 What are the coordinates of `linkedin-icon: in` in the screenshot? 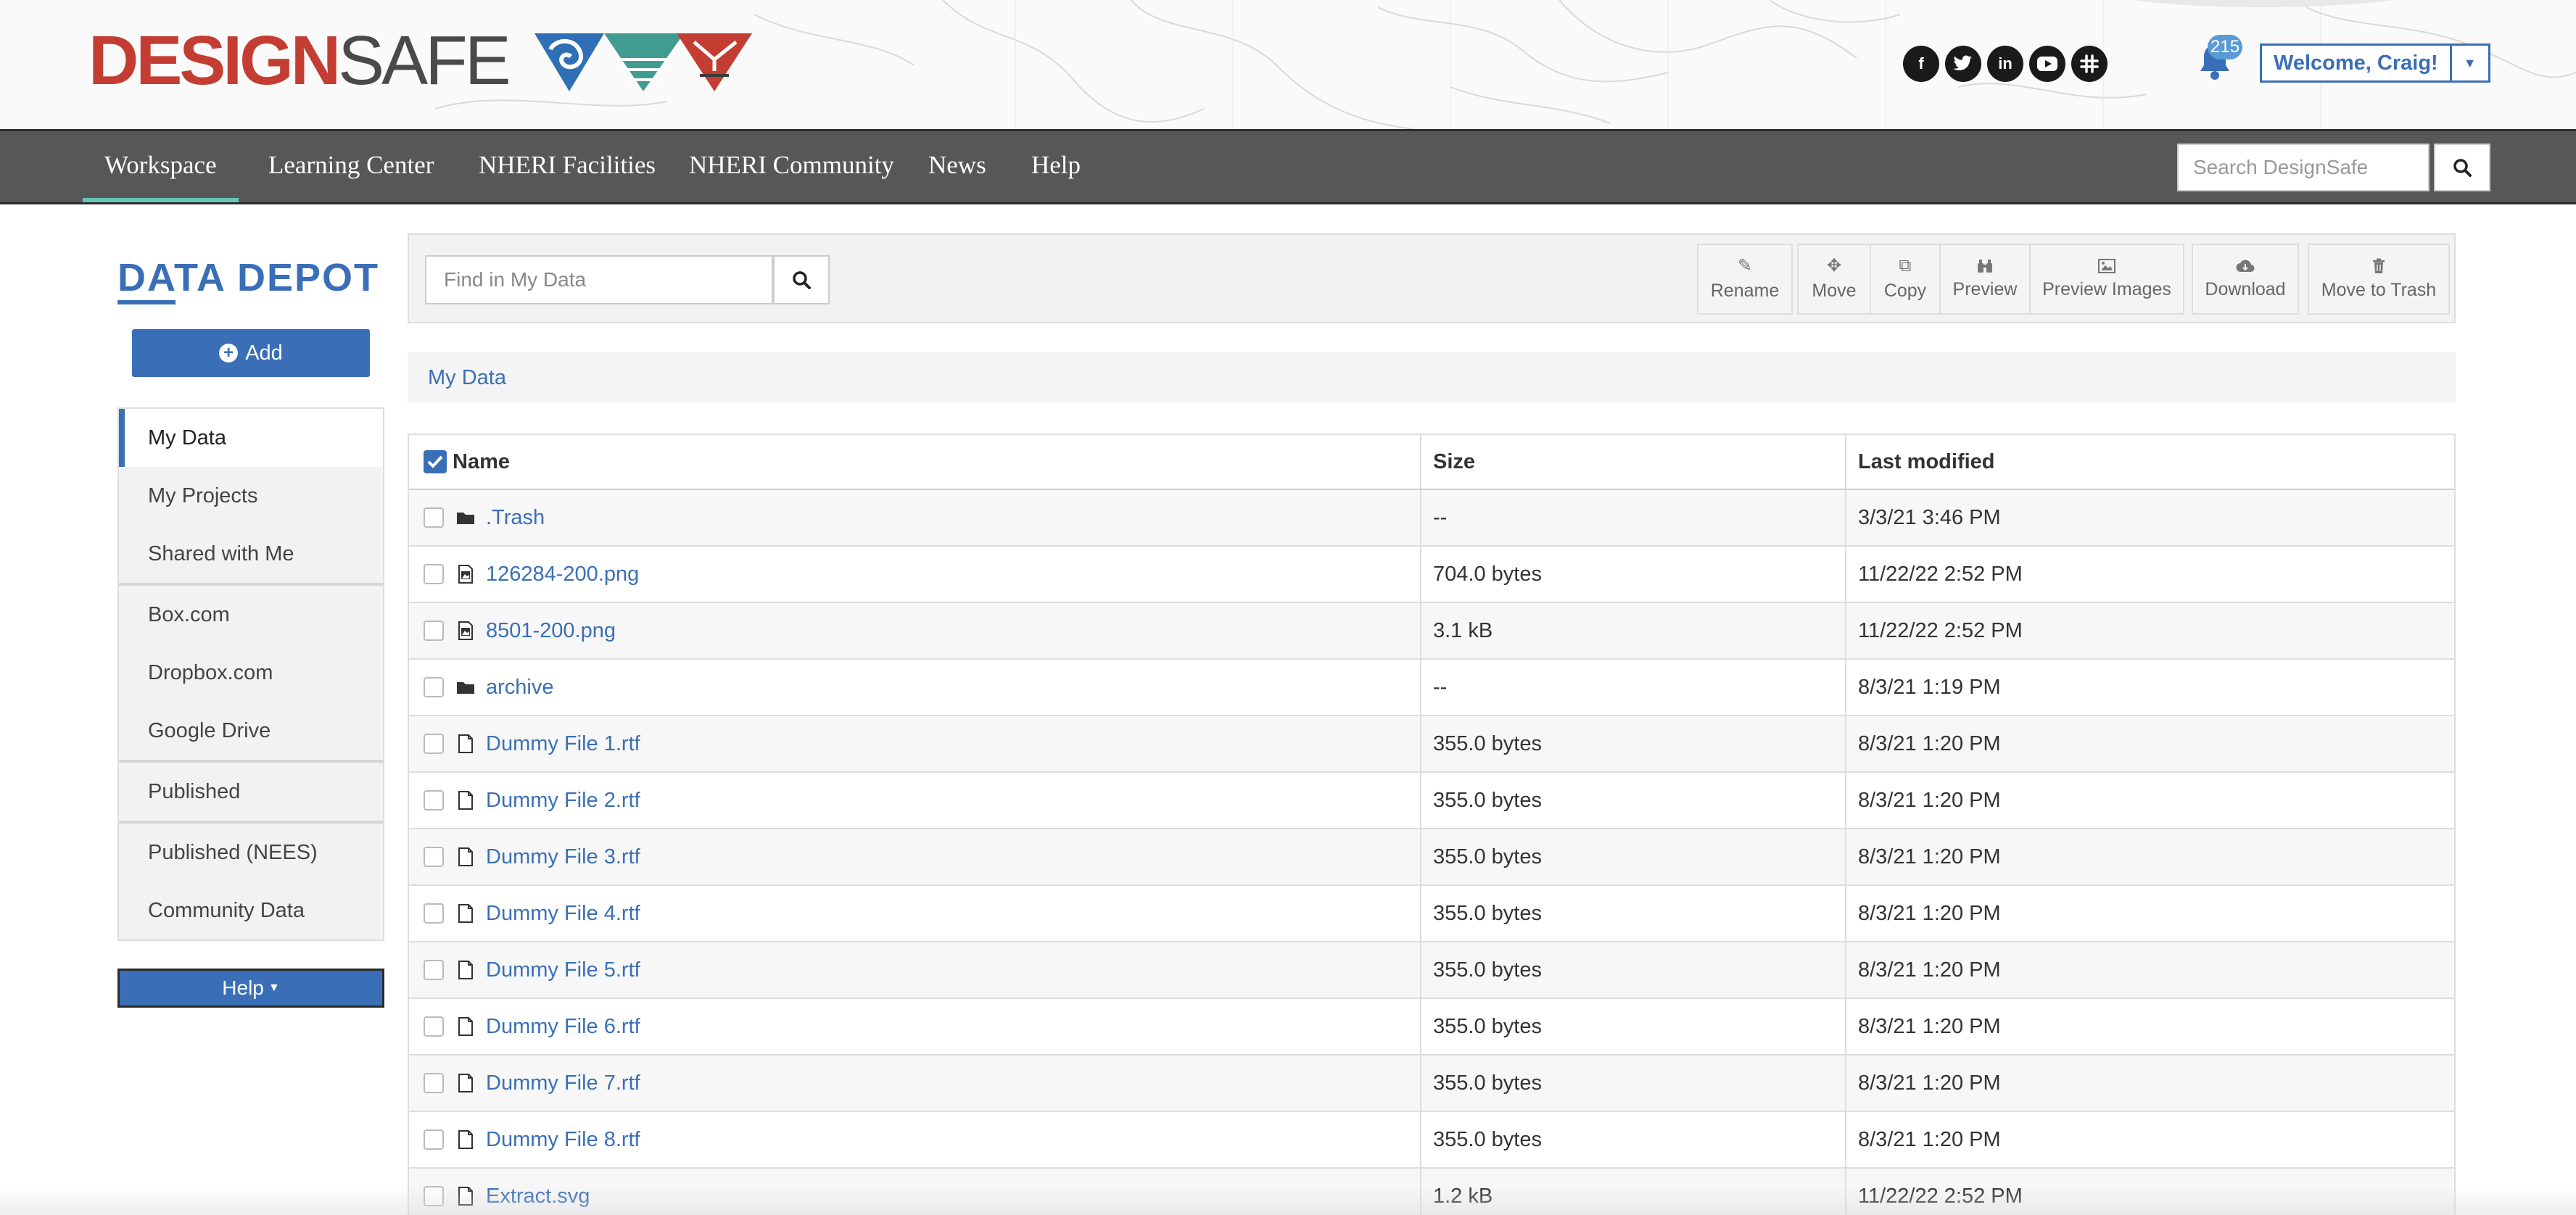 It's located at (2005, 64).